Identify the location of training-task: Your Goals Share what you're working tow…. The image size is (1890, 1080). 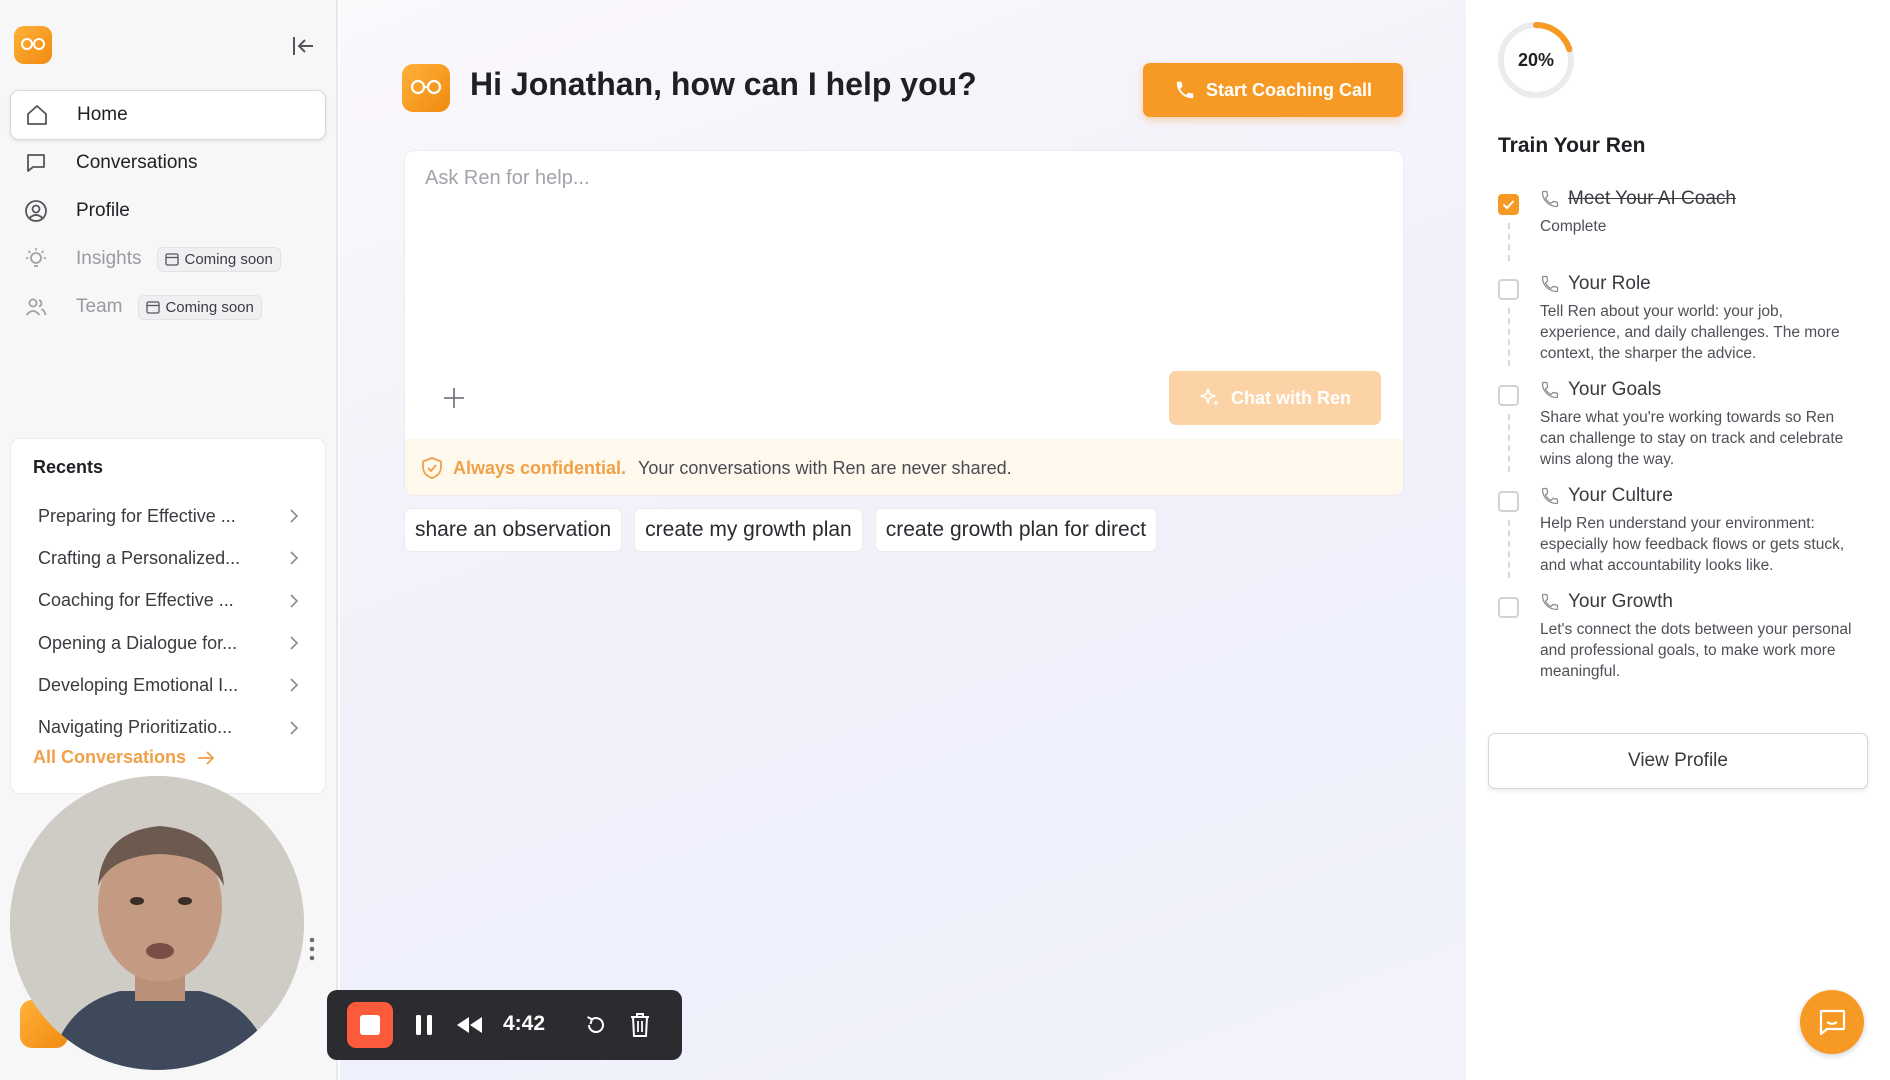
(1678, 430).